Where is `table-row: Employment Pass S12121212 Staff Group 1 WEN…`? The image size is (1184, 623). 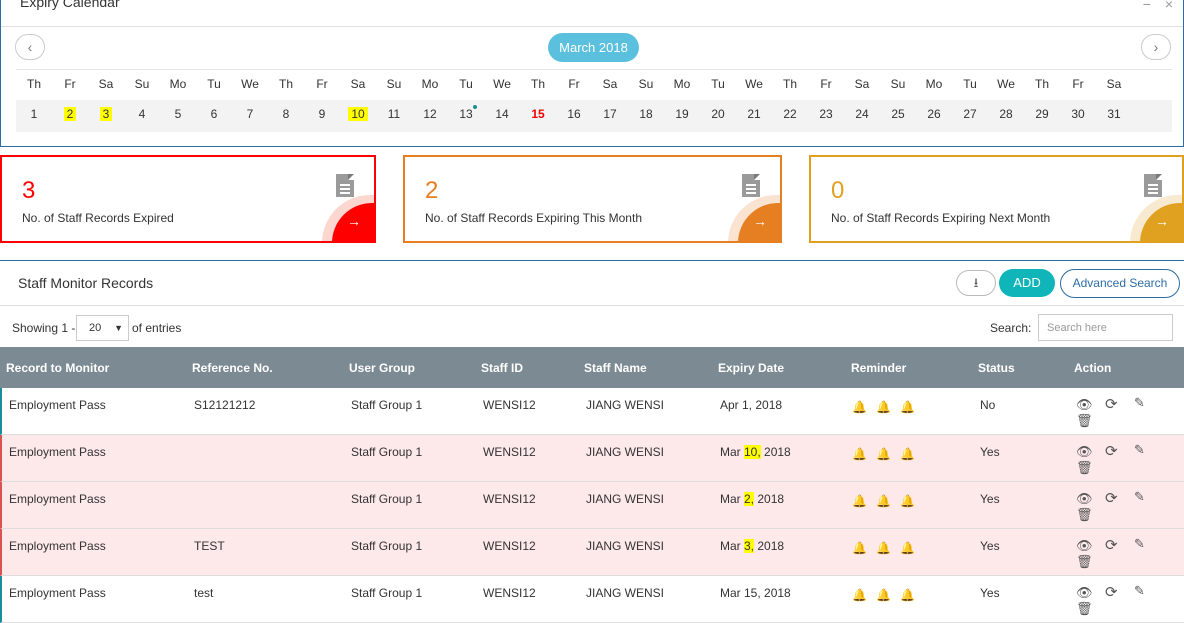 table-row: Employment Pass S12121212 Staff Group 1 WEN… is located at coordinates (592, 411).